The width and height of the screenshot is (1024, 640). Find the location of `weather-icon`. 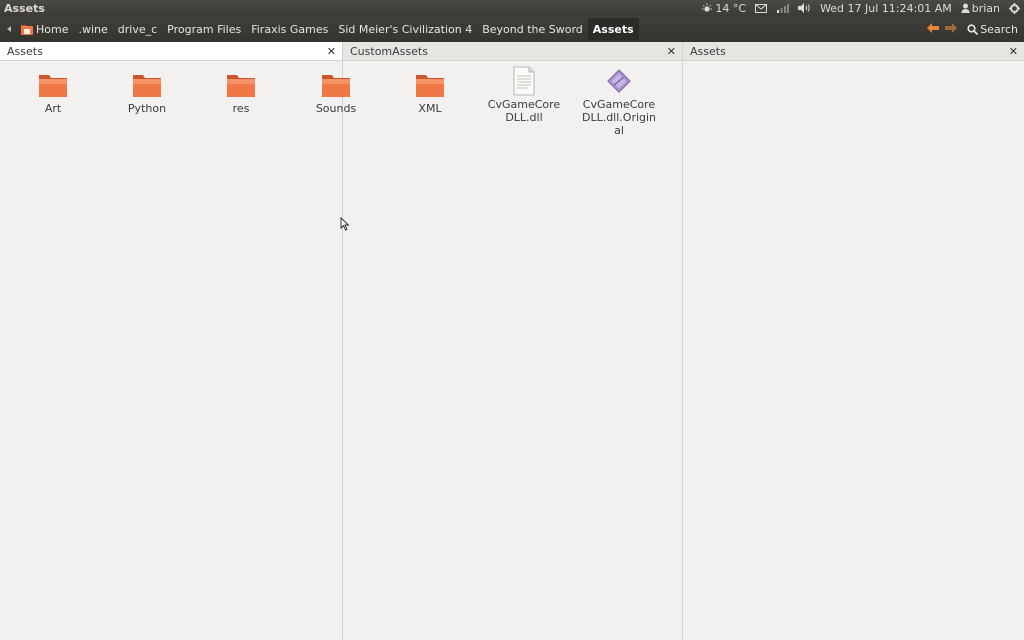

weather-icon is located at coordinates (707, 7).